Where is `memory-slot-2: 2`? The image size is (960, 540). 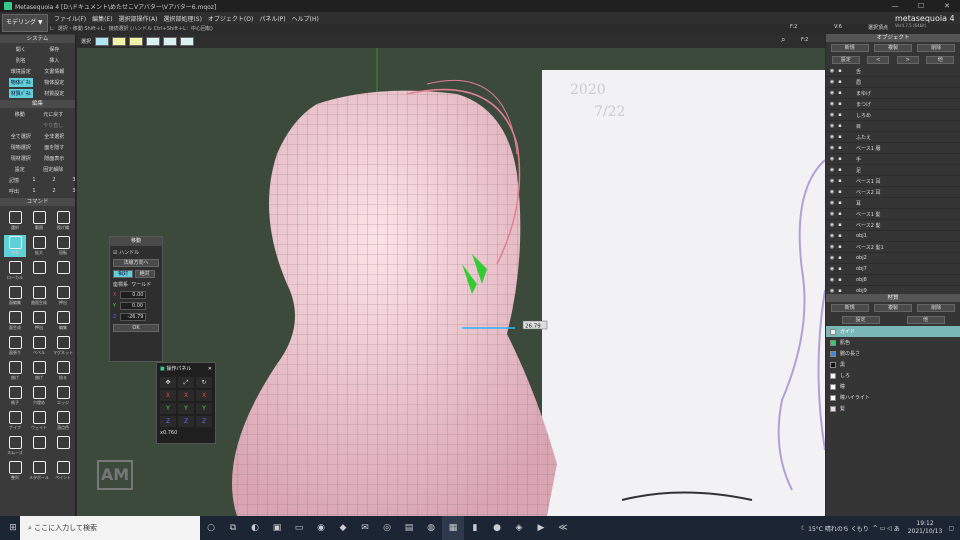 memory-slot-2: 2 is located at coordinates (54, 180).